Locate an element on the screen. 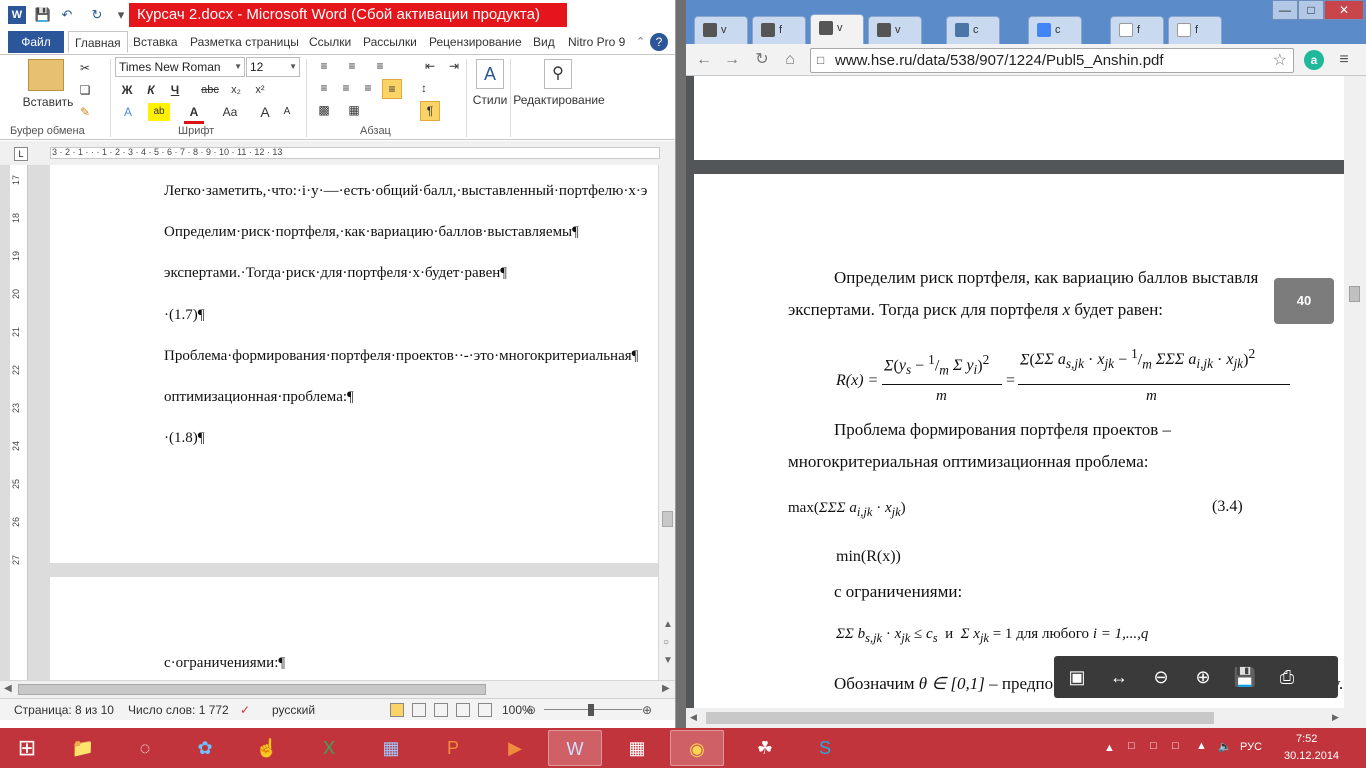  text-effects-icon: A is located at coordinates (128, 112).